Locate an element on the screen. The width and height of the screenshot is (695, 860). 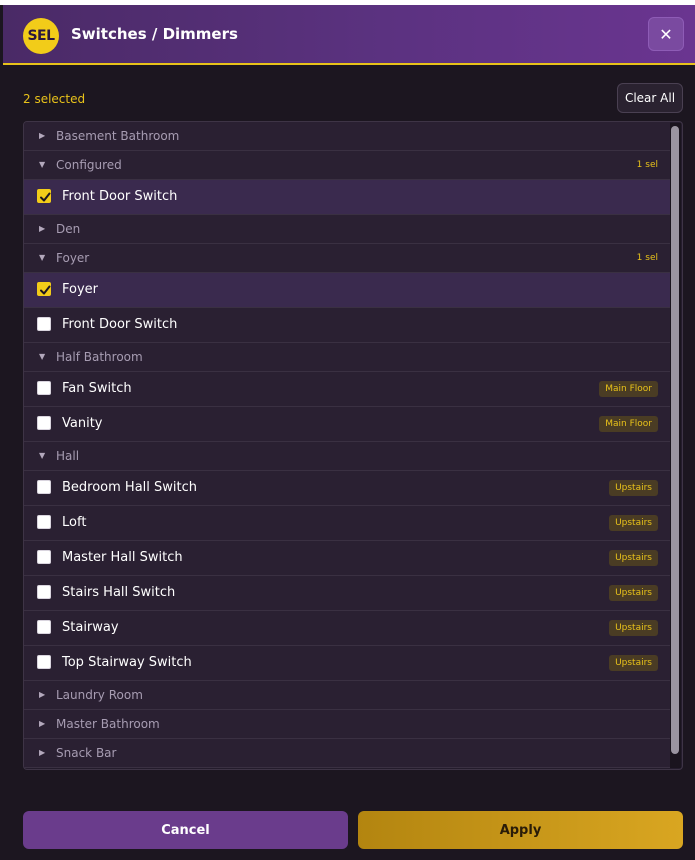
list-item: Vanity Main Floor is located at coordinates (347, 424).